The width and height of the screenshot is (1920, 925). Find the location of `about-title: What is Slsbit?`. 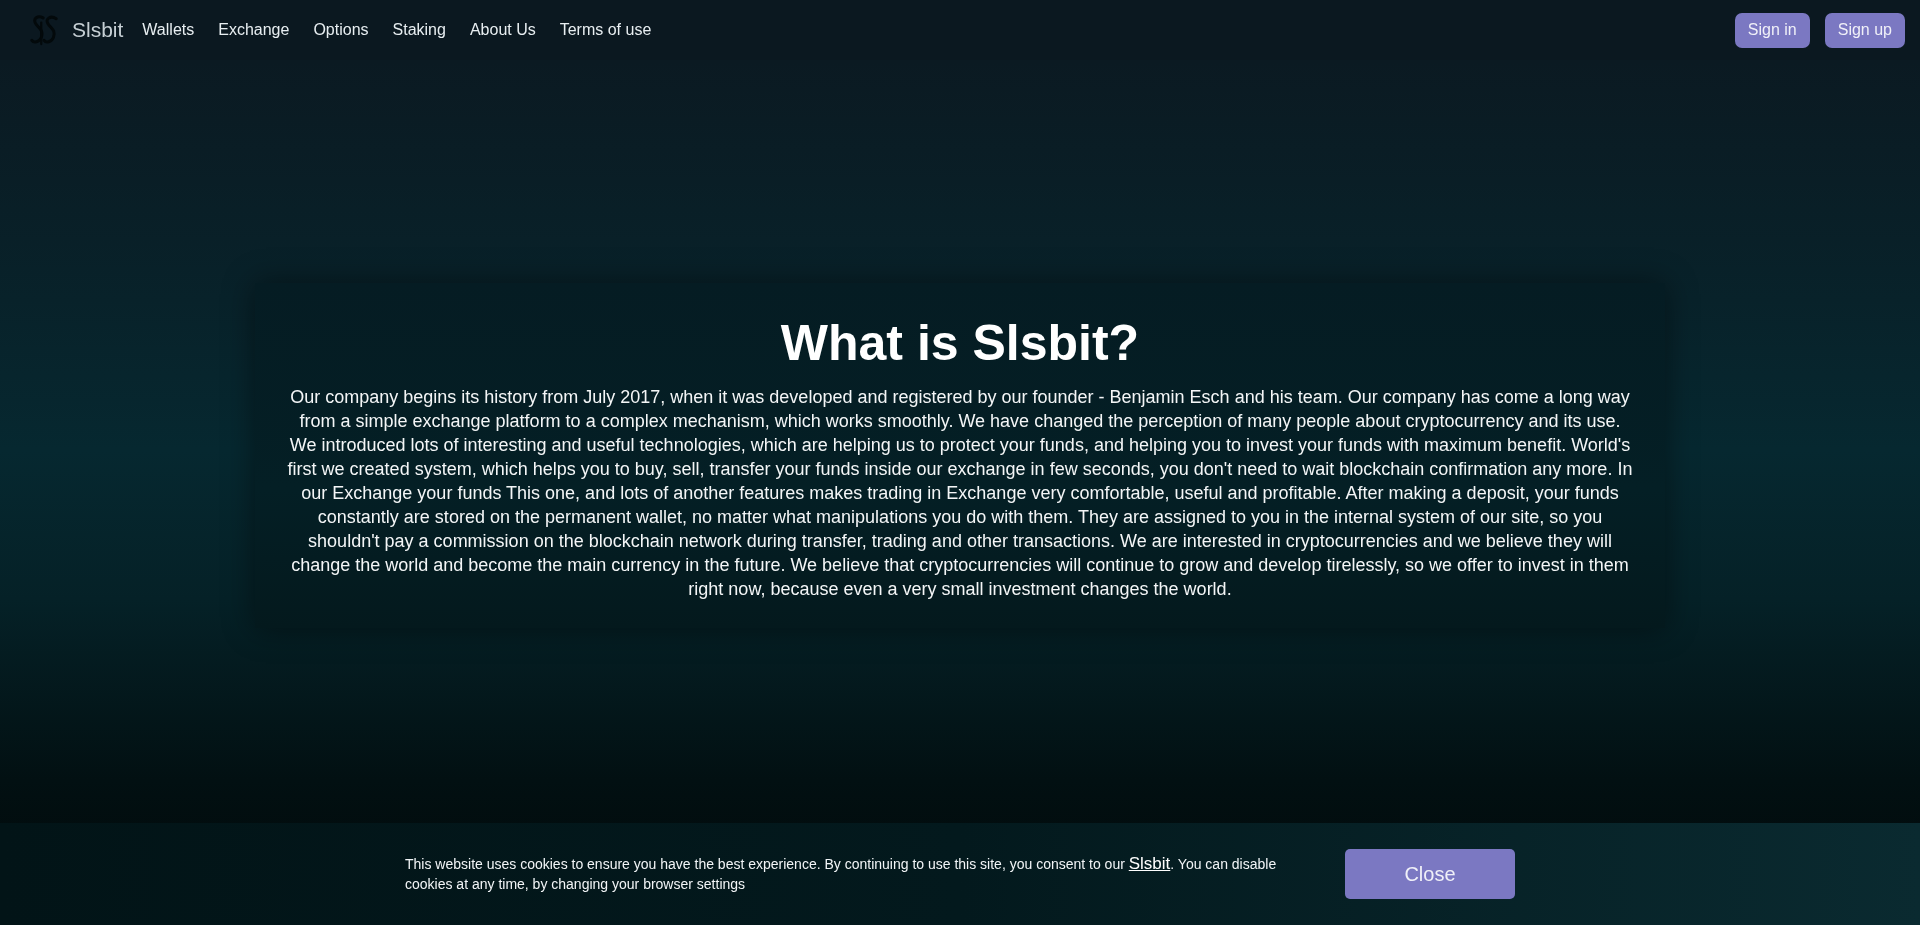

about-title: What is Slsbit? is located at coordinates (960, 343).